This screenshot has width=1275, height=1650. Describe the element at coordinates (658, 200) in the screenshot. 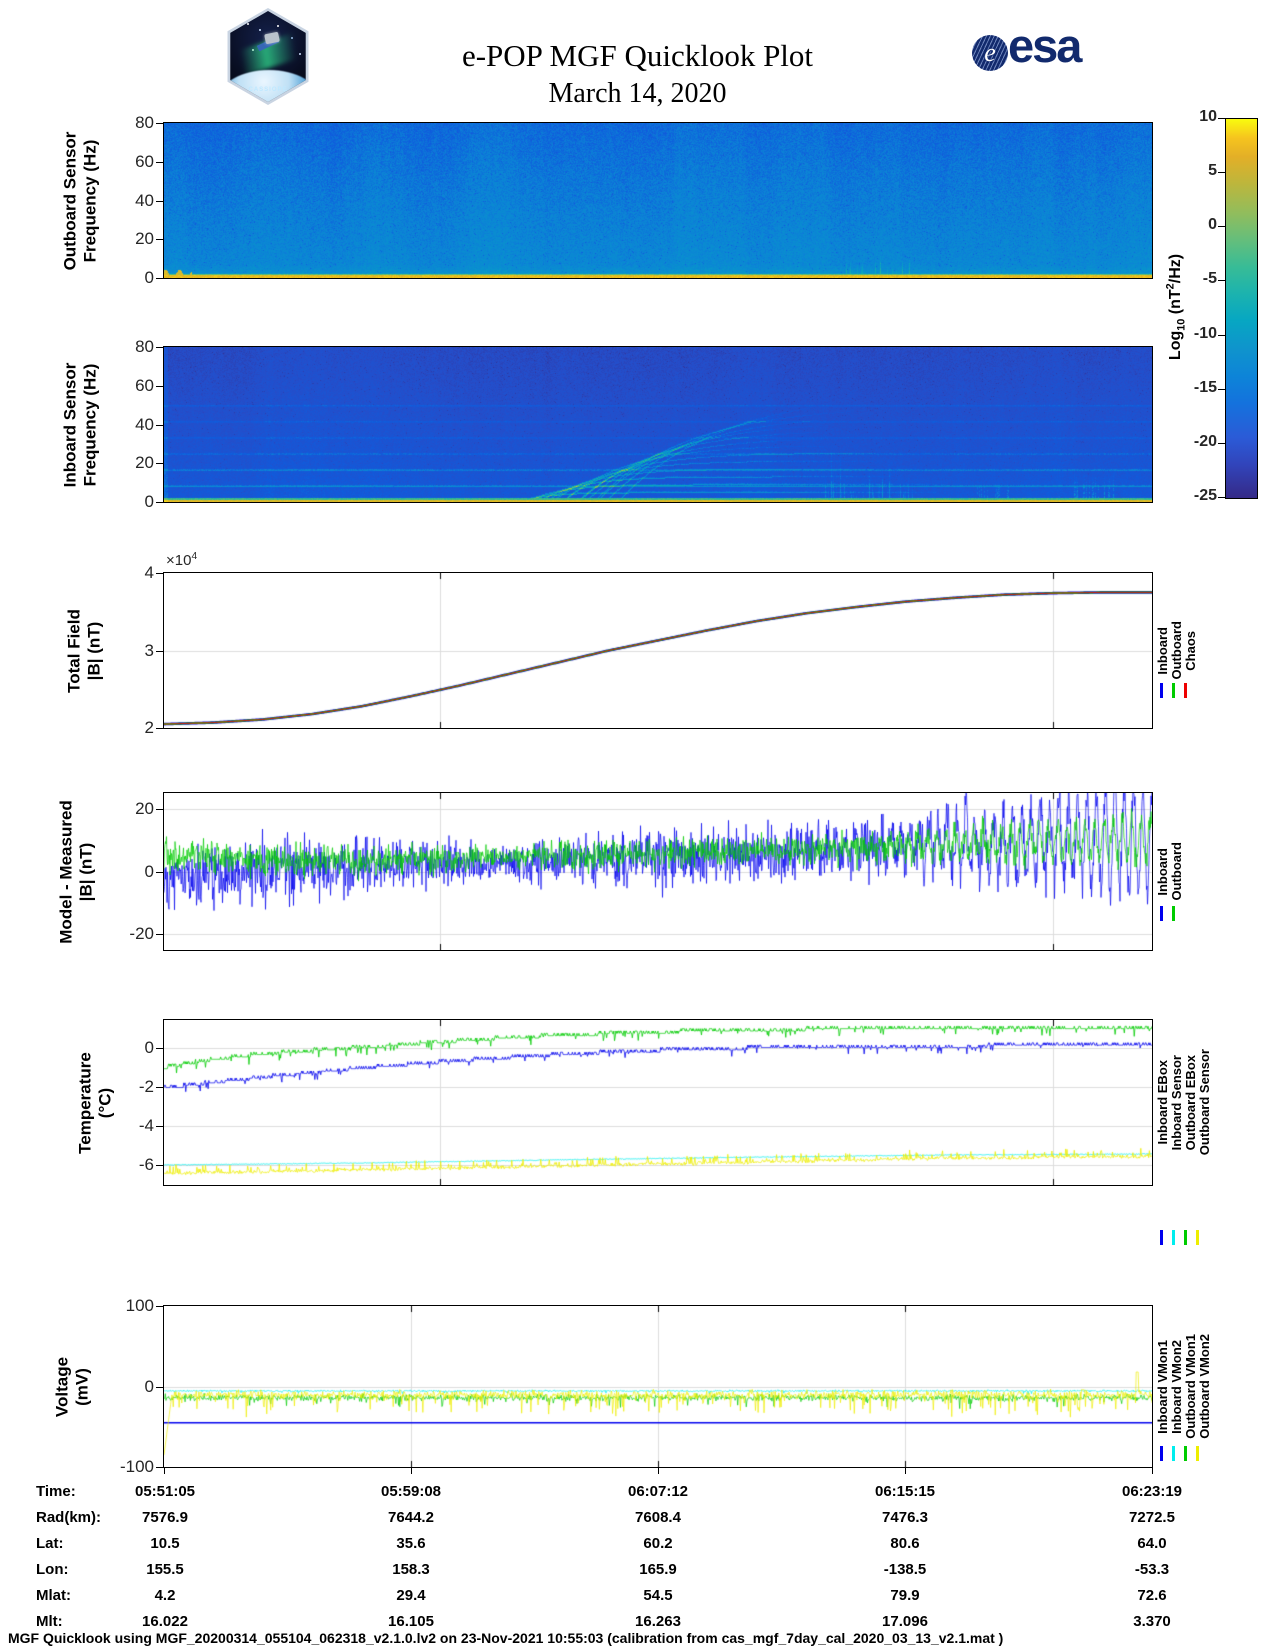

I see `panel-outboard-spectrogram` at that location.